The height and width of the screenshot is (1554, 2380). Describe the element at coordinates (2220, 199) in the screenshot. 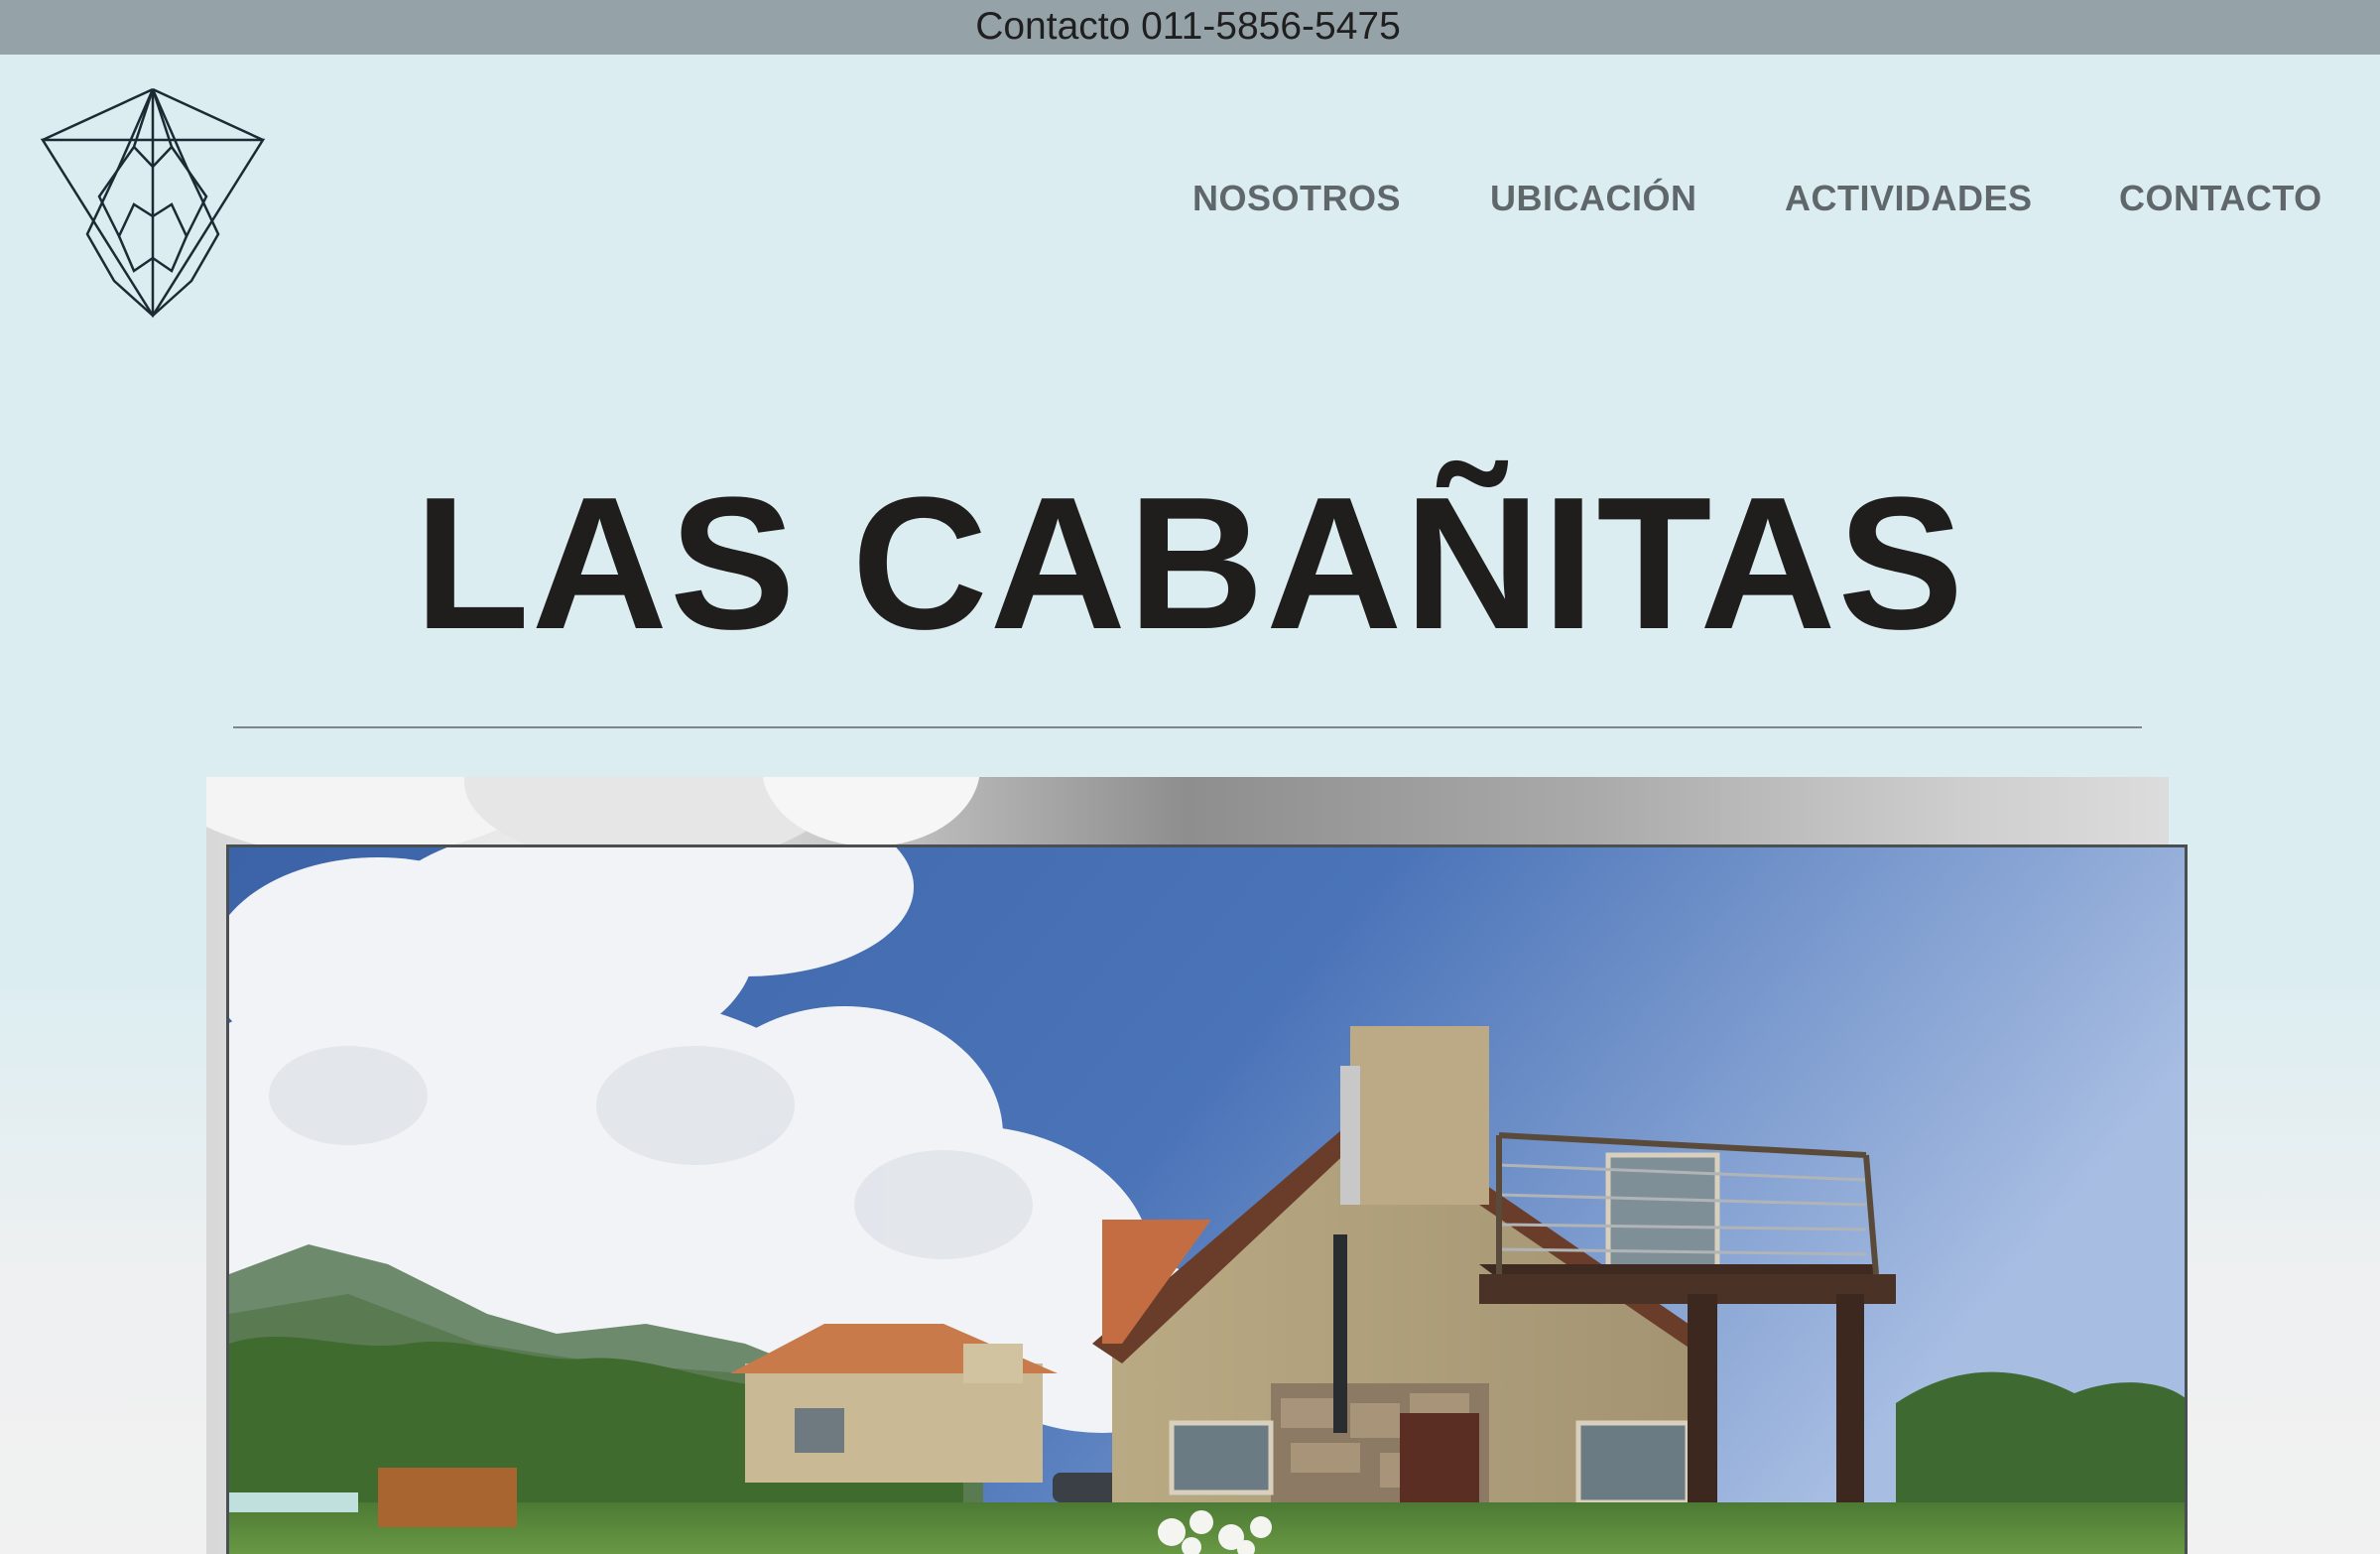

I see `nav-item-contacto: CONTACTO` at that location.